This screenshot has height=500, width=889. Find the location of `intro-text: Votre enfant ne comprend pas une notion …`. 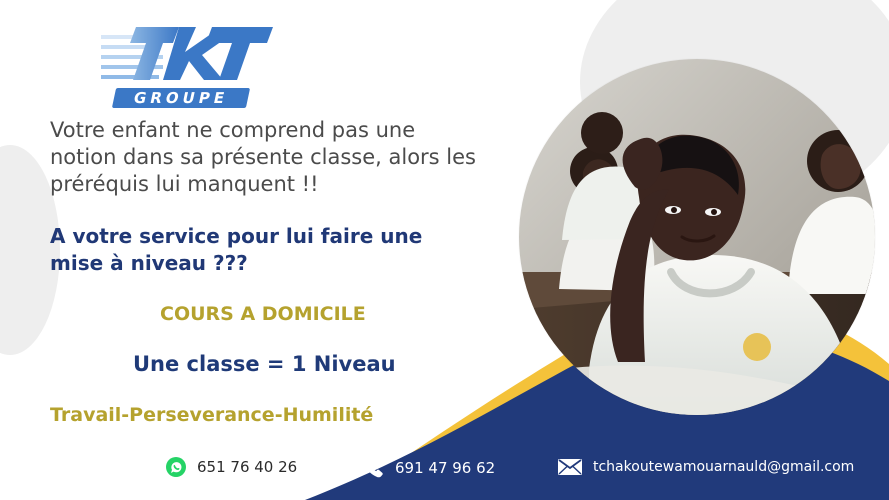

intro-text: Votre enfant ne comprend pas une notion … is located at coordinates (285, 157).